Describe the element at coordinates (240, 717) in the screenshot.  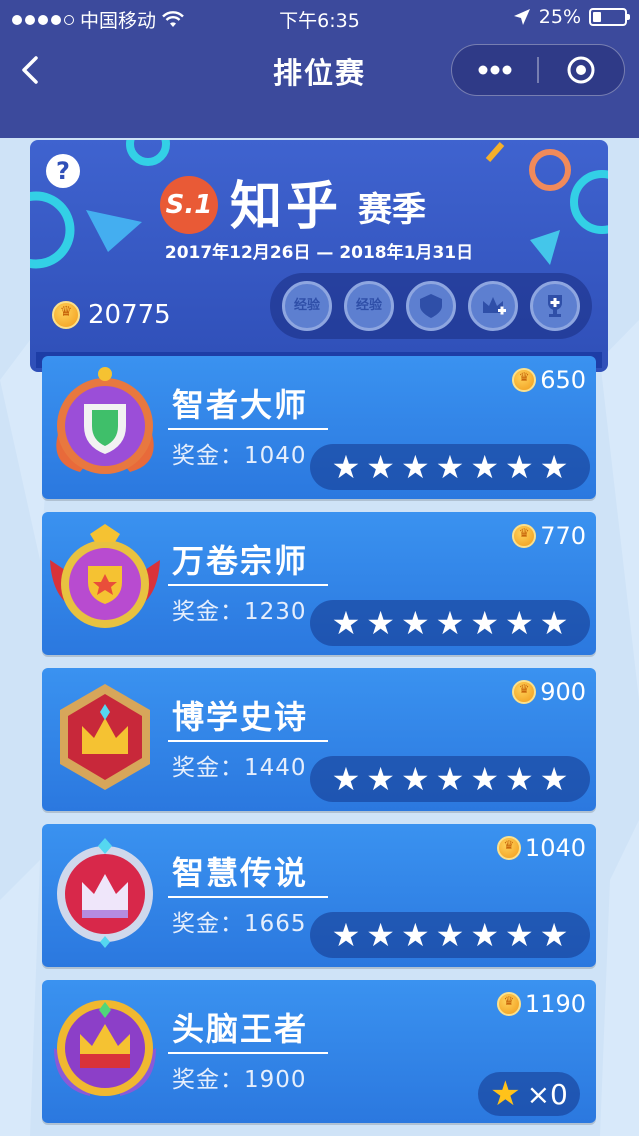
I see `rank-name: 博学史诗` at that location.